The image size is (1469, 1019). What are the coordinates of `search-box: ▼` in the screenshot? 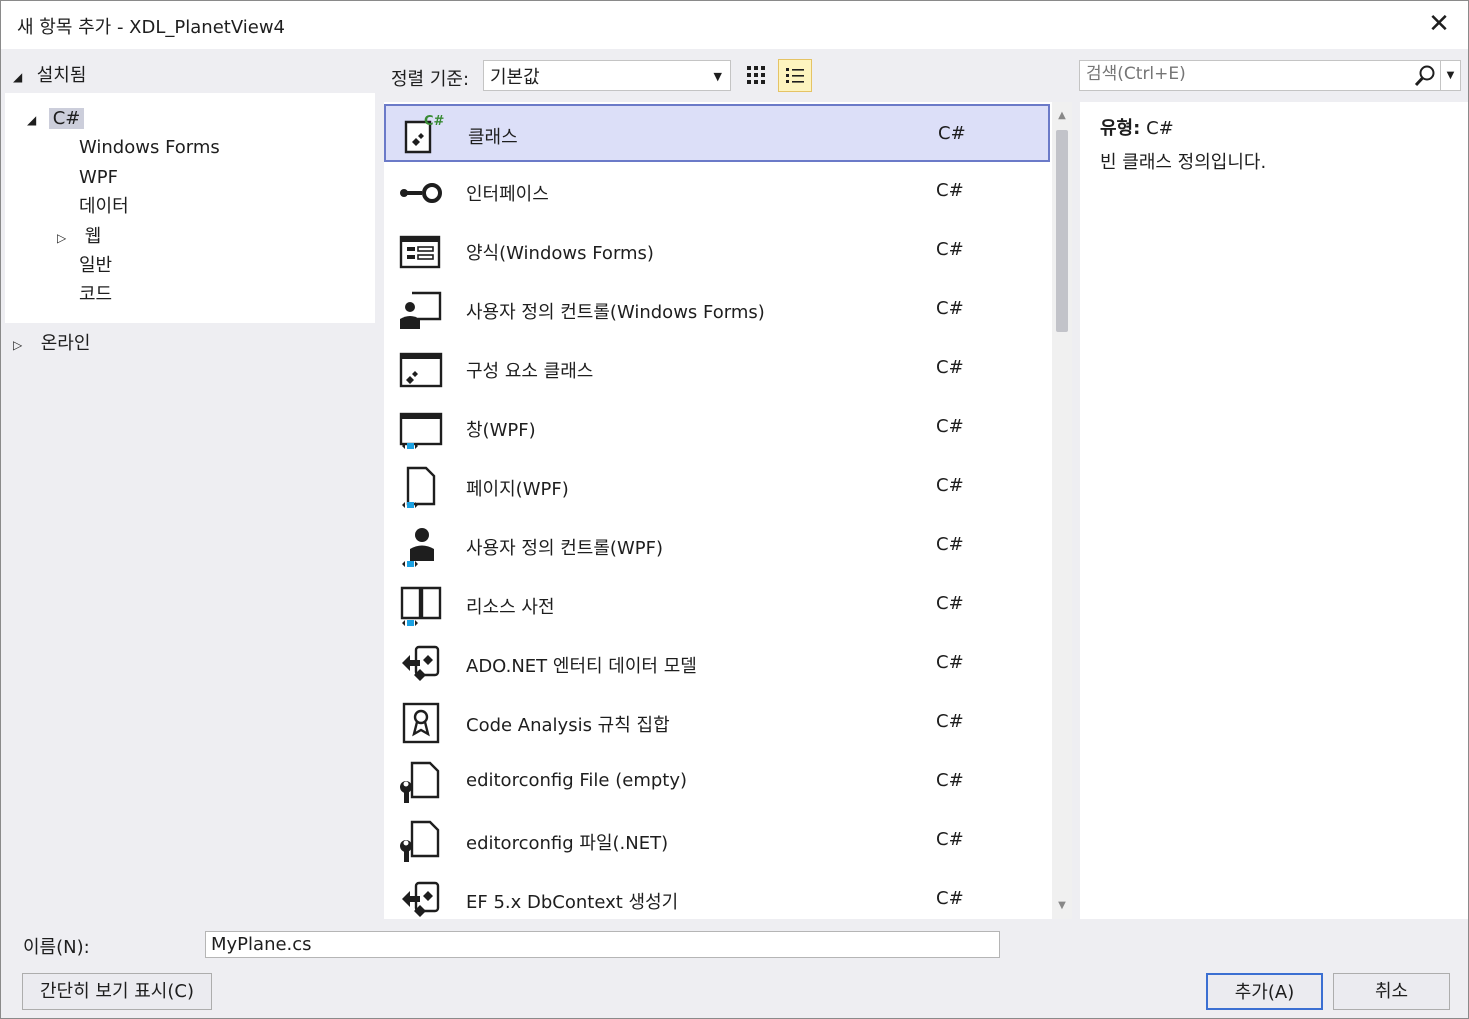 It's located at (1270, 75).